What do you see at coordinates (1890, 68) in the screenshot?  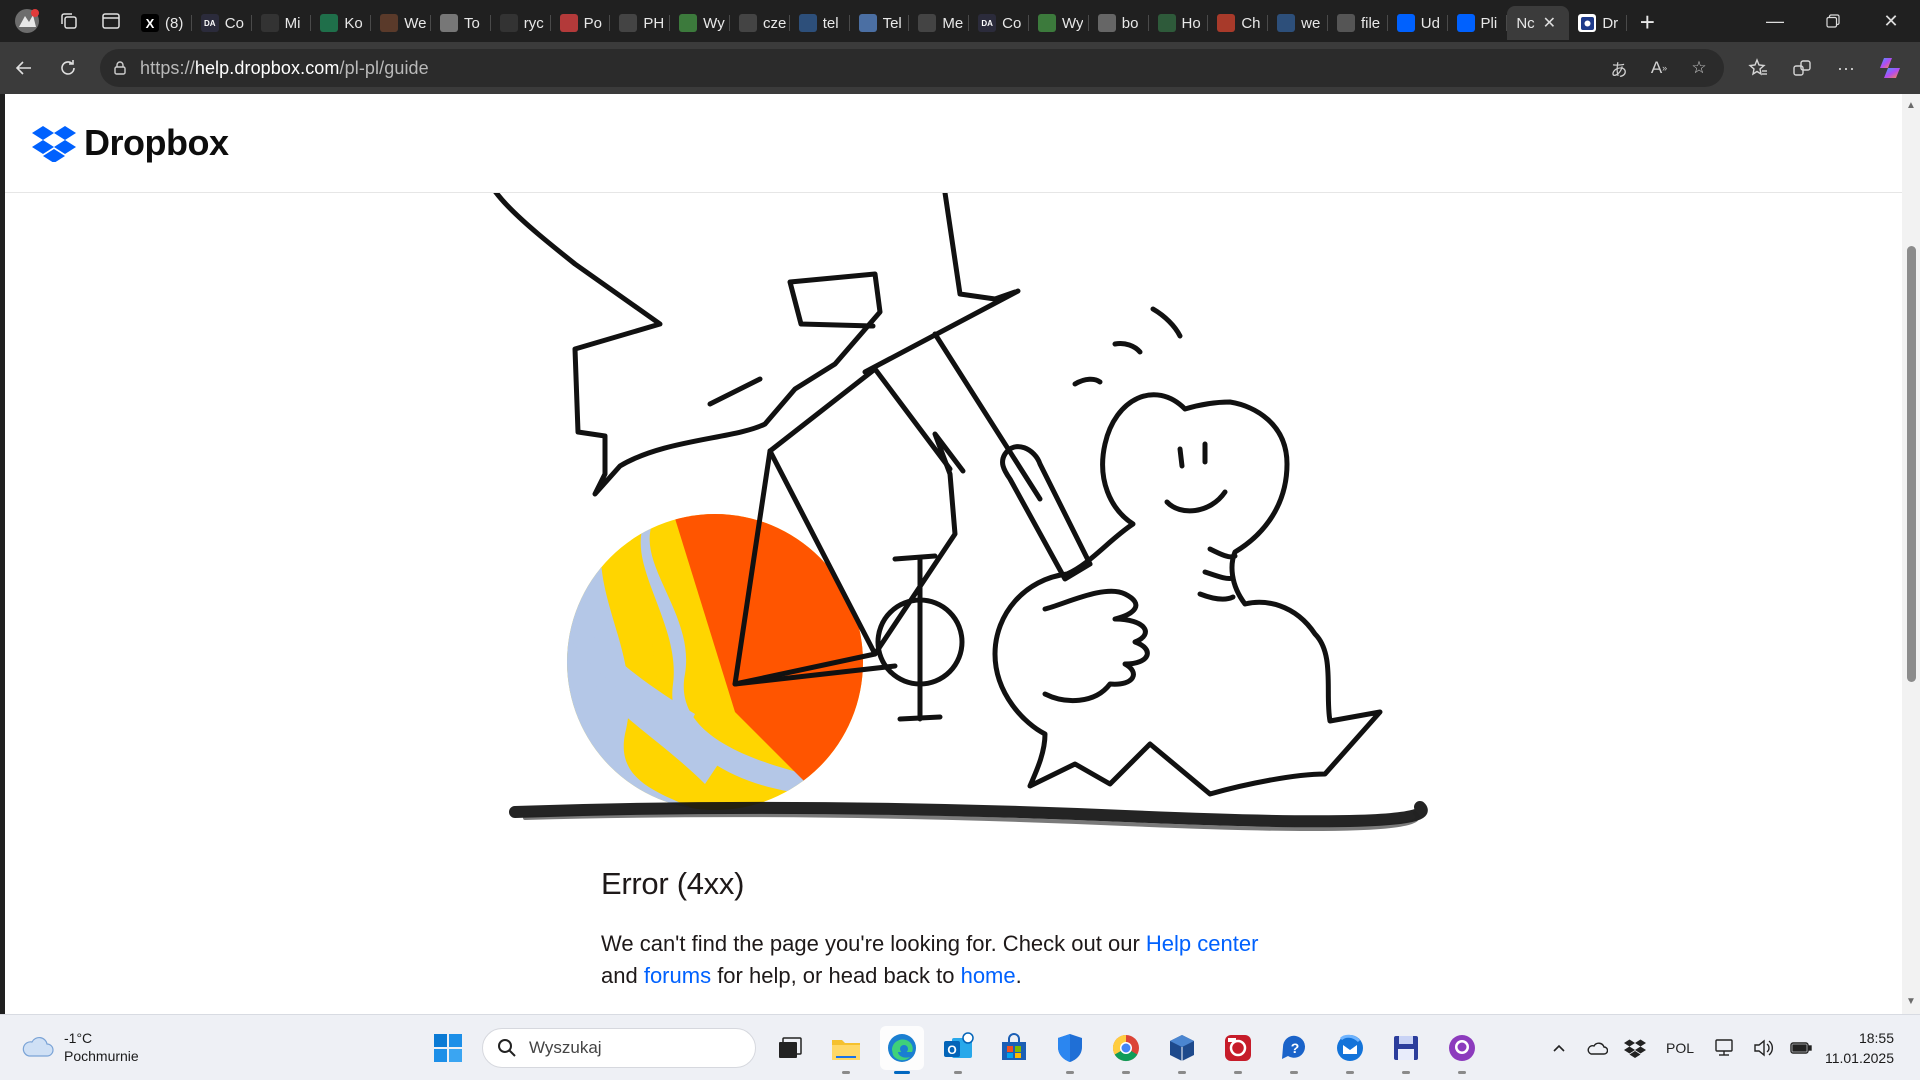 I see `copilot-icon` at bounding box center [1890, 68].